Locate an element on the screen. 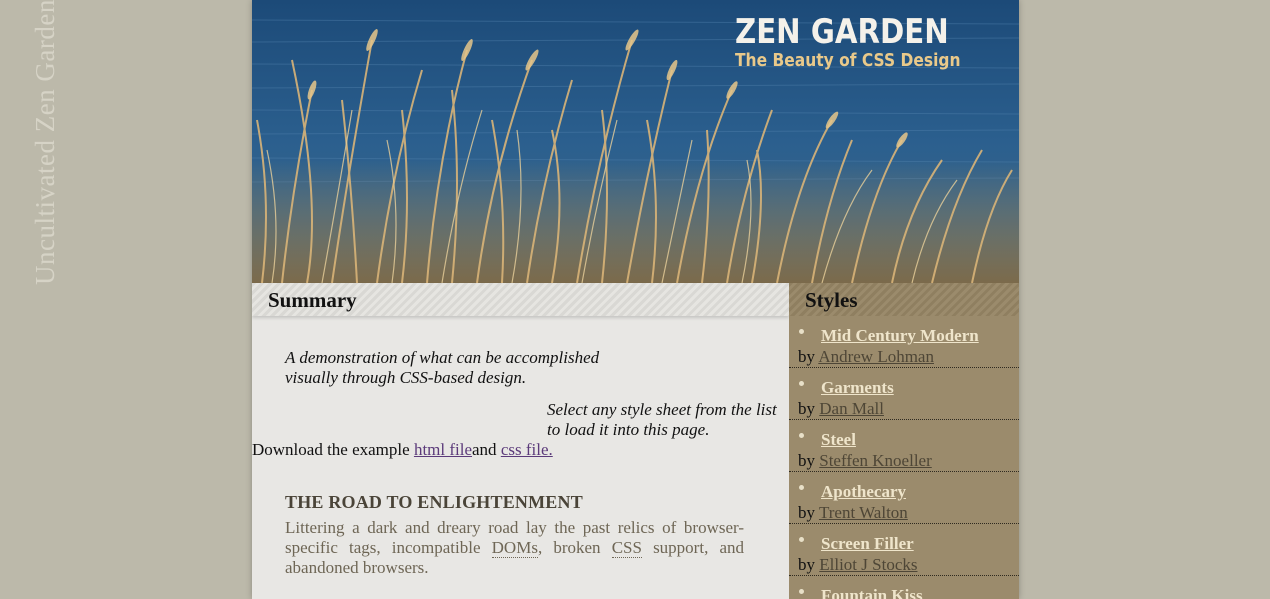  site-logo: ZEN GARDEN The Beauty of CSS Design is located at coordinates (866, 43).